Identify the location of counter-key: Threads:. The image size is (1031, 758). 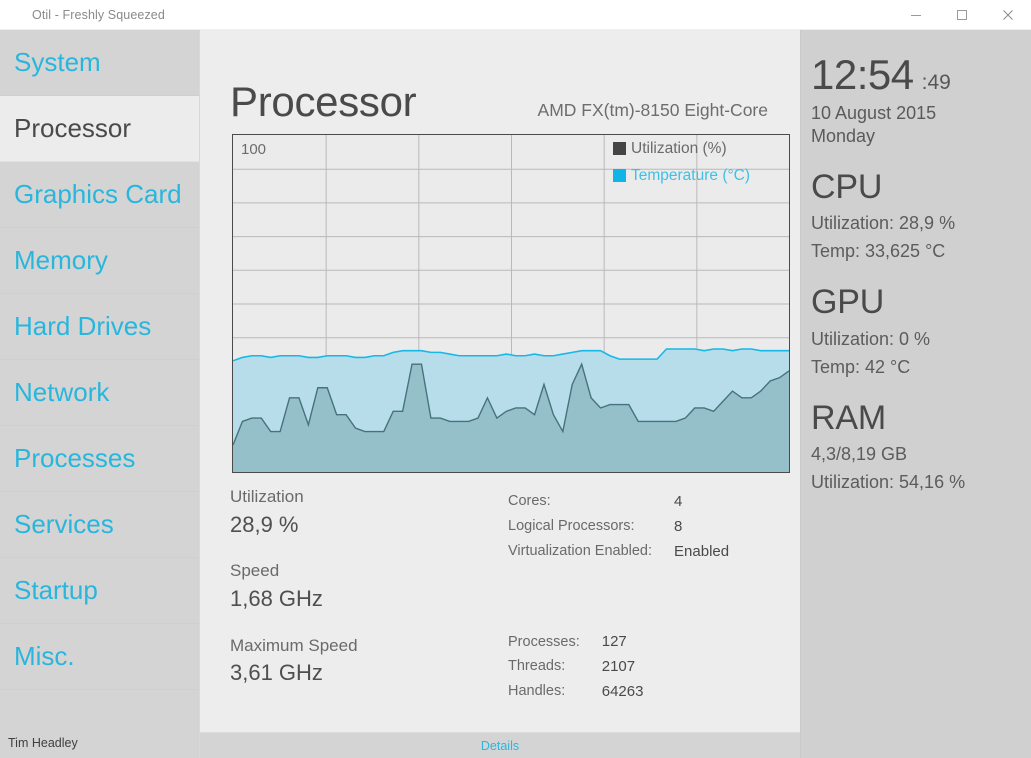
(537, 666).